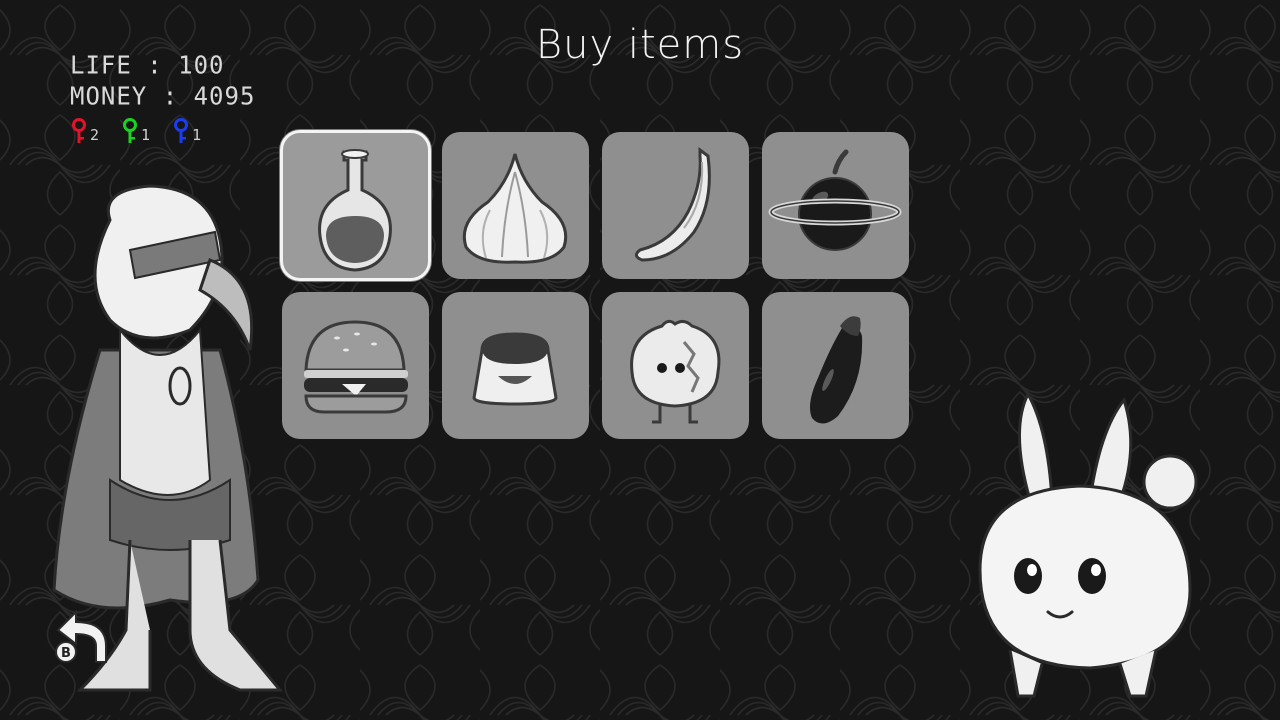 Image resolution: width=1280 pixels, height=720 pixels. Describe the element at coordinates (675, 371) in the screenshot. I see `bun-creature-icon` at that location.